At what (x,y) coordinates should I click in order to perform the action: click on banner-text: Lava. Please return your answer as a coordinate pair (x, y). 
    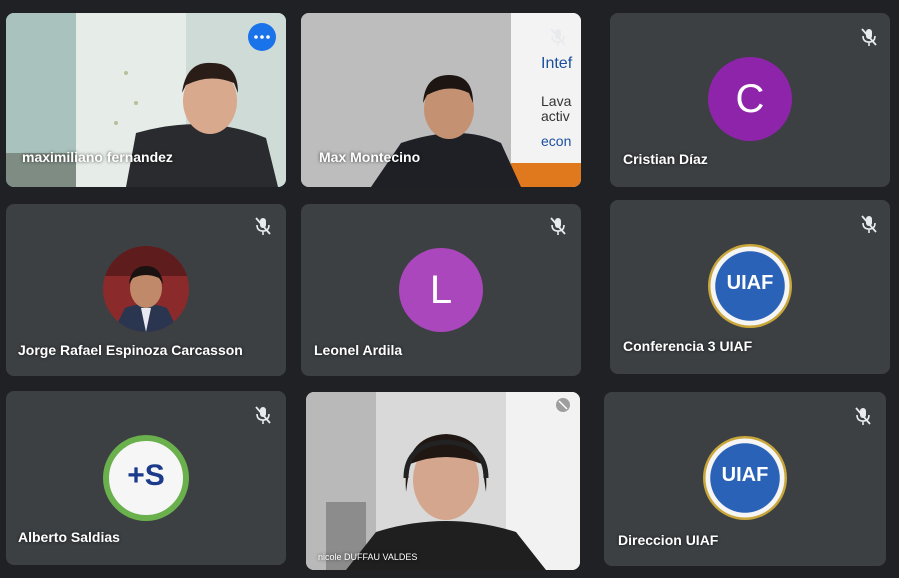
    Looking at the image, I should click on (556, 101).